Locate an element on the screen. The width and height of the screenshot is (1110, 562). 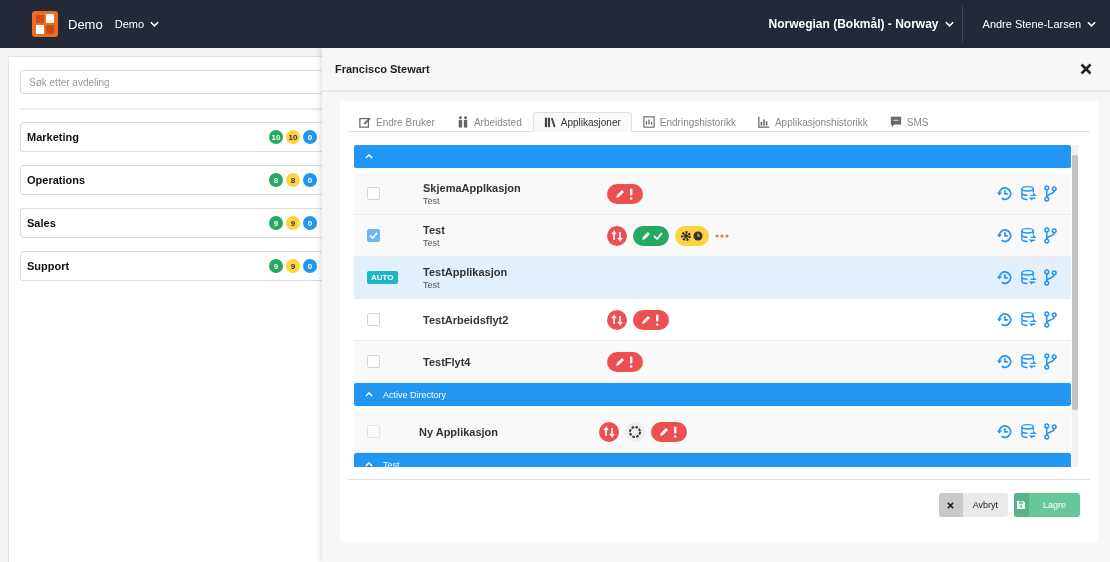
department-name: Support is located at coordinates (48, 266).